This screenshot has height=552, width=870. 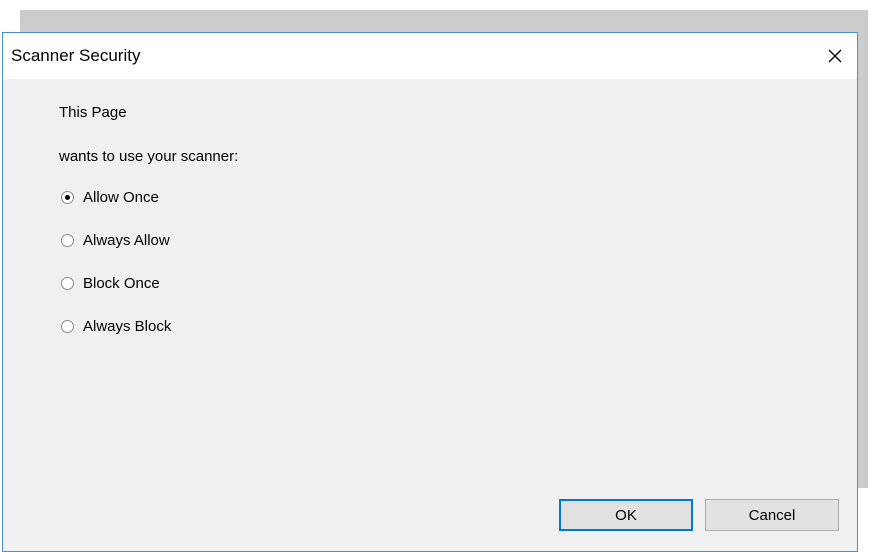 I want to click on radio-selected-dot, so click(x=67, y=197).